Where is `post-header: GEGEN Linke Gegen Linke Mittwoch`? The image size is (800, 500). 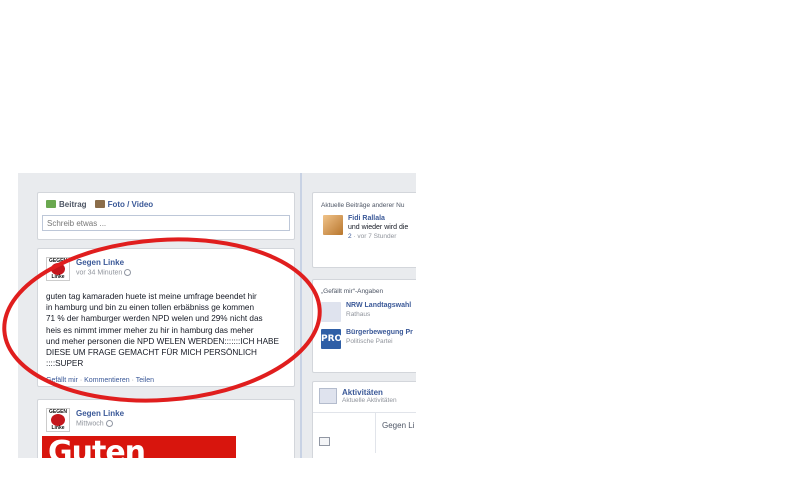
post-header: GEGEN Linke Gegen Linke Mittwoch is located at coordinates (166, 416).